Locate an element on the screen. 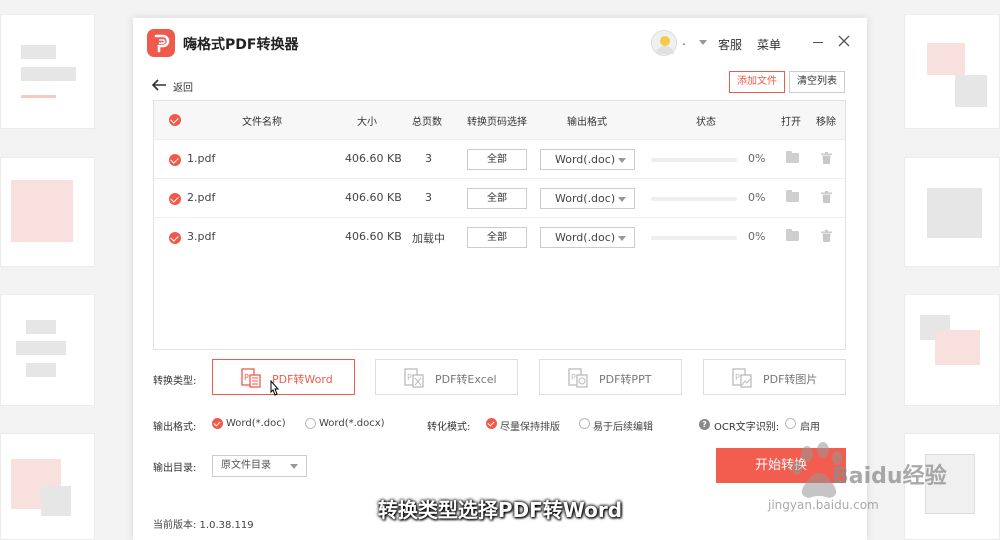  file-pages: 3 is located at coordinates (428, 158).